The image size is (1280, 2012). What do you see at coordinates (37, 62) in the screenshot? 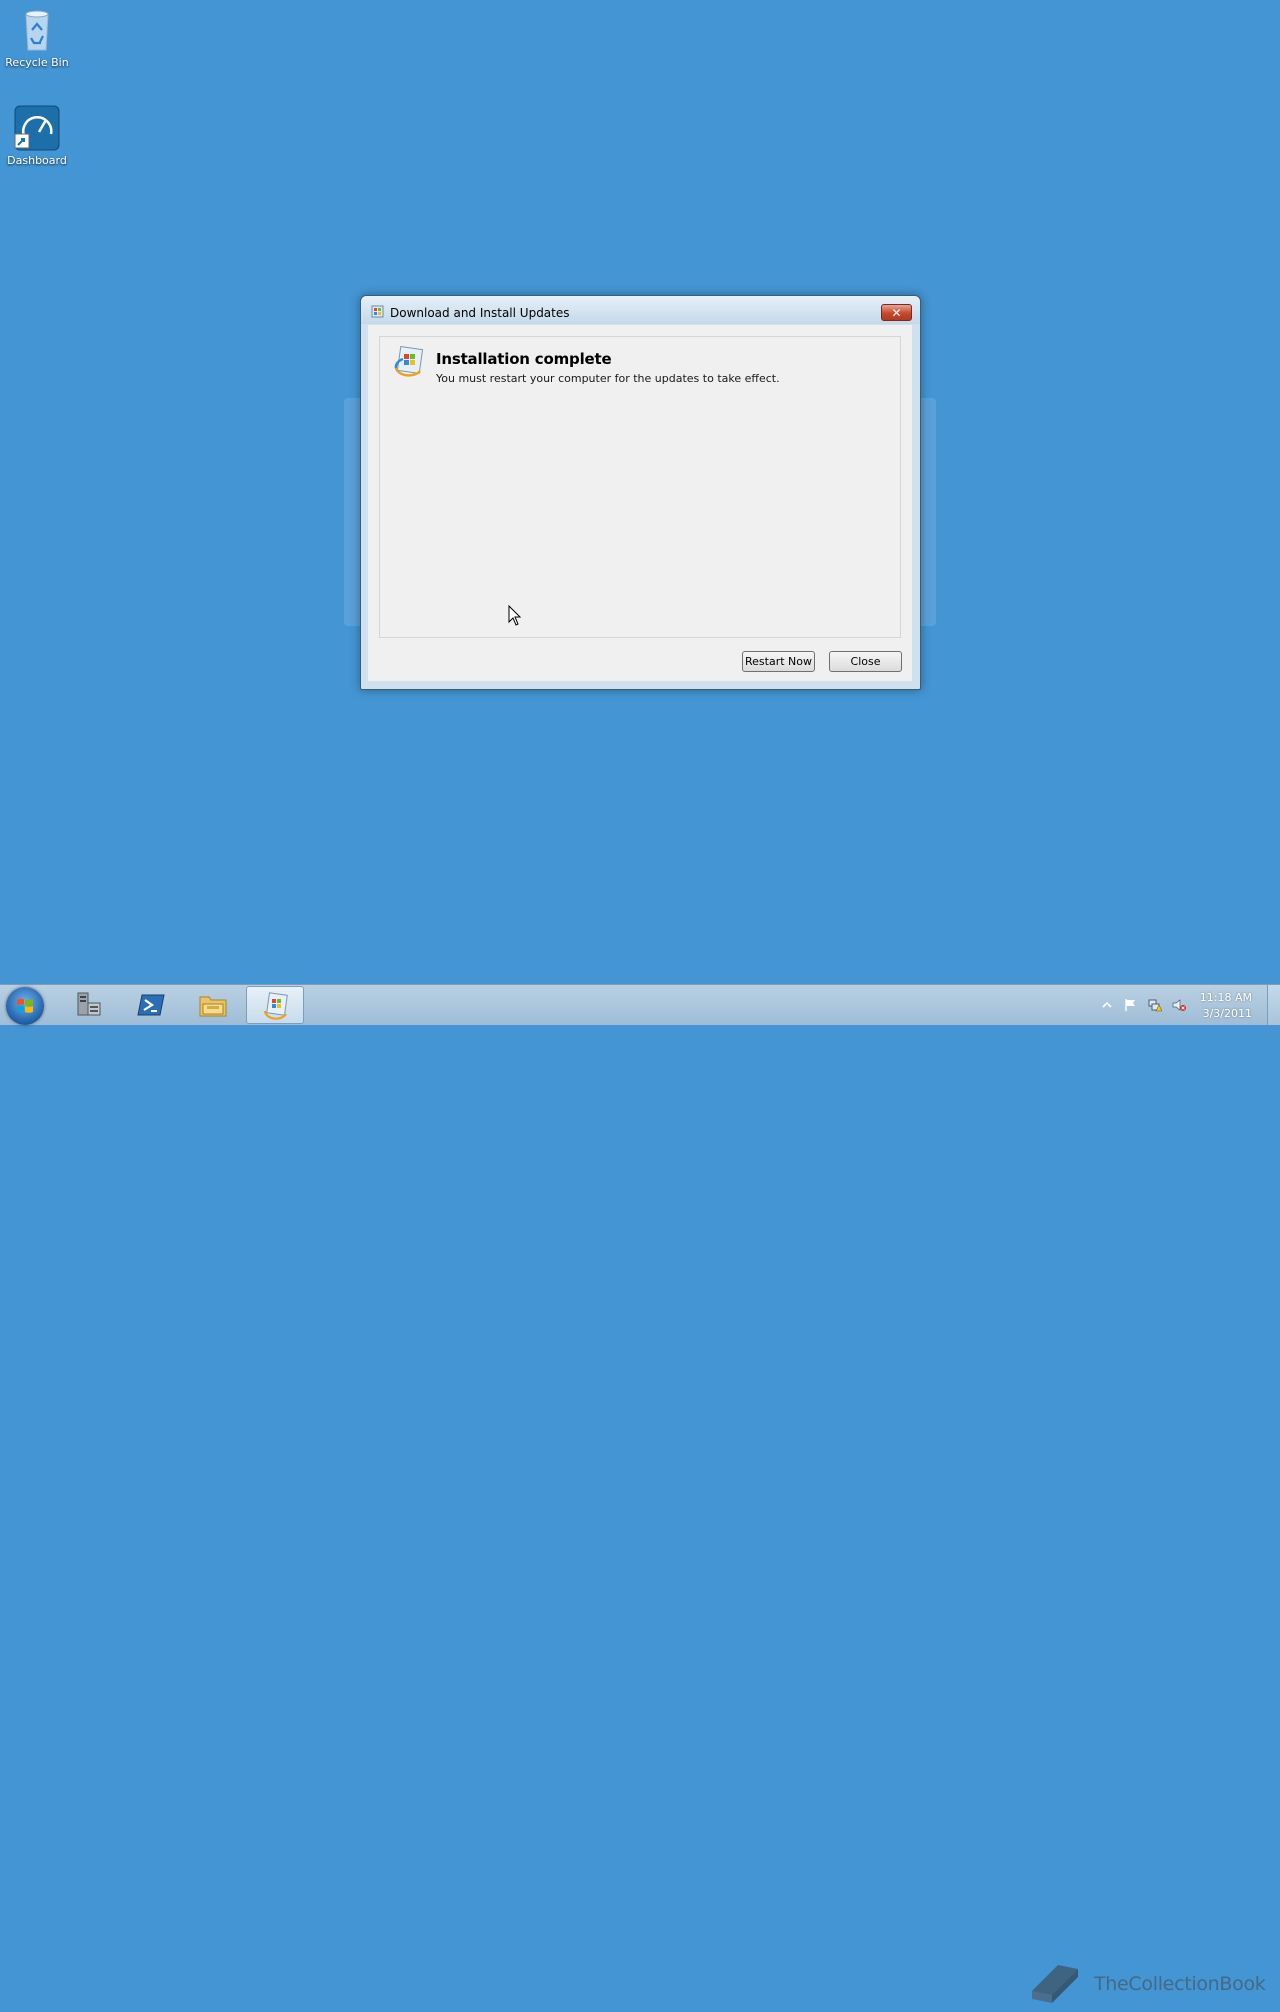
I see `desktop-icon-label: Recycle Bin` at bounding box center [37, 62].